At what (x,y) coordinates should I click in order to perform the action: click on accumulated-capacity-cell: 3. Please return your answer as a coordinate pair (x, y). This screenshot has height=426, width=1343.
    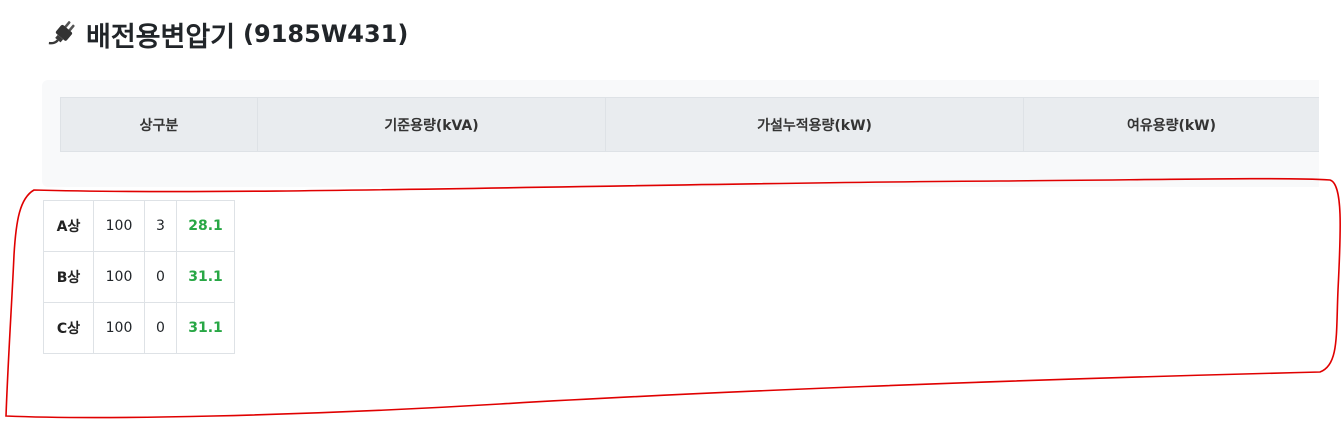
    Looking at the image, I should click on (160, 226).